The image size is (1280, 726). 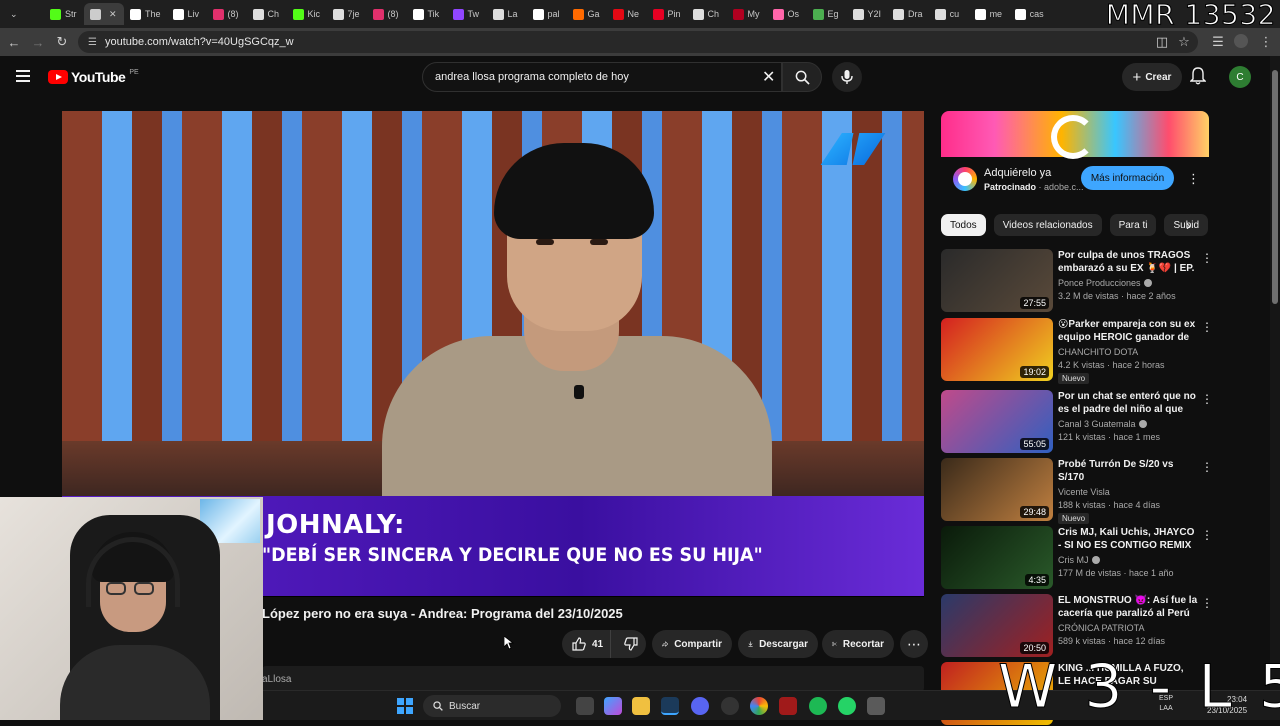 What do you see at coordinates (1105, 283) in the screenshot?
I see `channel-name: Ponce Producciones` at bounding box center [1105, 283].